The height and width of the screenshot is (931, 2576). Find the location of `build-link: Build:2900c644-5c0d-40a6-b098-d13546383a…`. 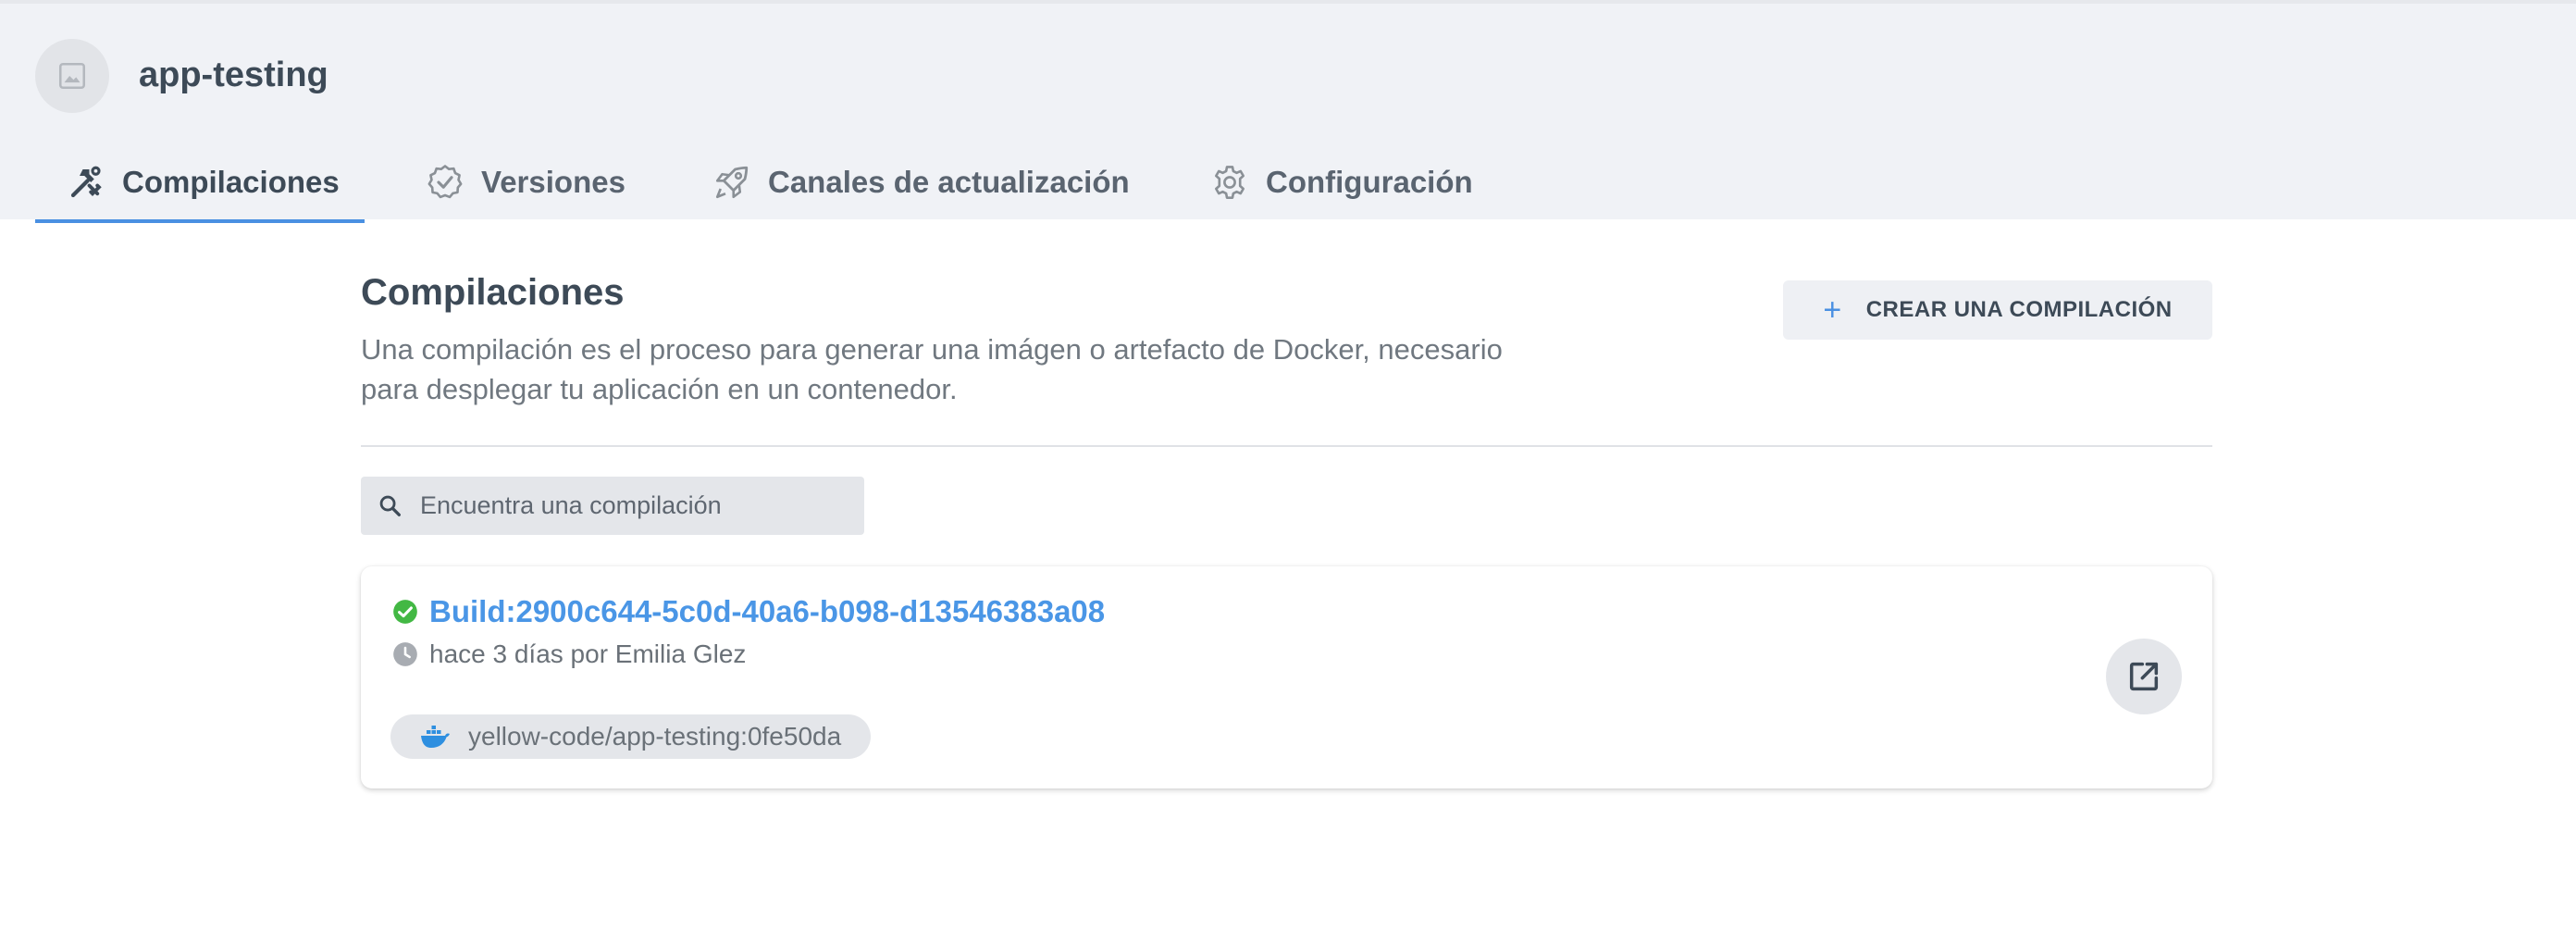

build-link: Build:2900c644-5c0d-40a6-b098-d13546383a… is located at coordinates (767, 611).